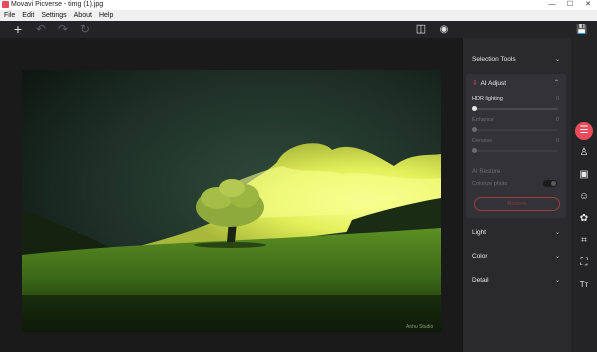 The image size is (597, 352). Describe the element at coordinates (517, 60) in the screenshot. I see `section-selection-tools: Selection Tools ⌄` at that location.